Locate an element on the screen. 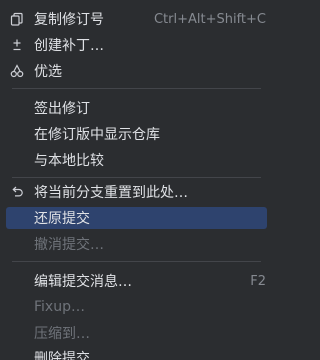 The image size is (320, 360). compare-with-local-item: 与本地比较 is located at coordinates (136, 160).